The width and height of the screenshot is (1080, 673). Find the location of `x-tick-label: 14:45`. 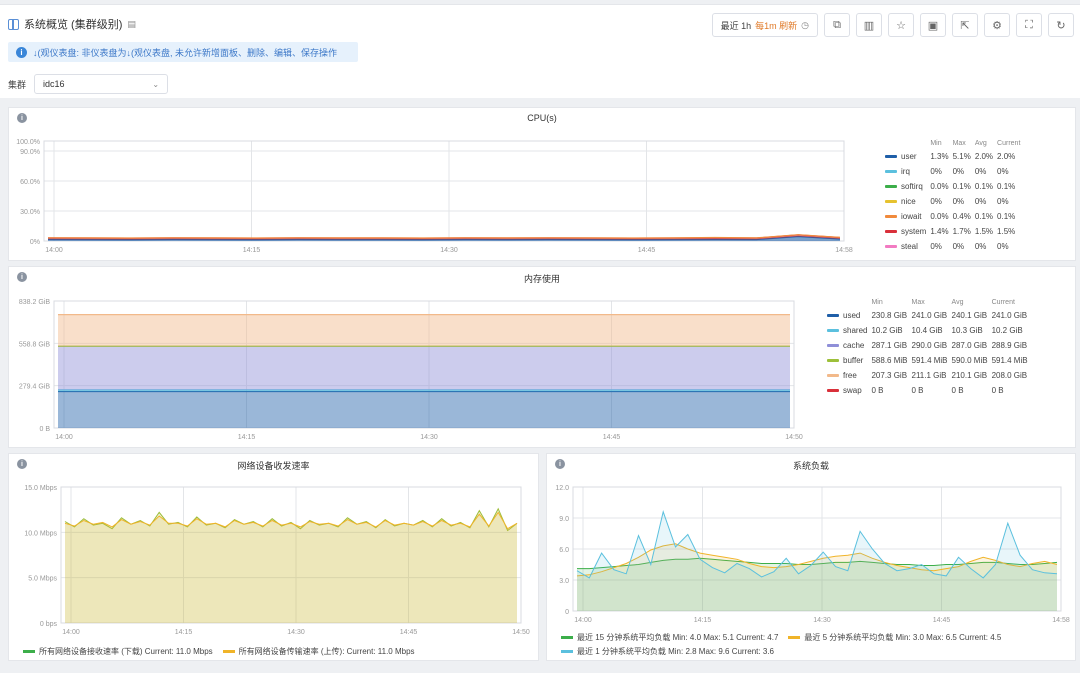

x-tick-label: 14:45 is located at coordinates (647, 250).